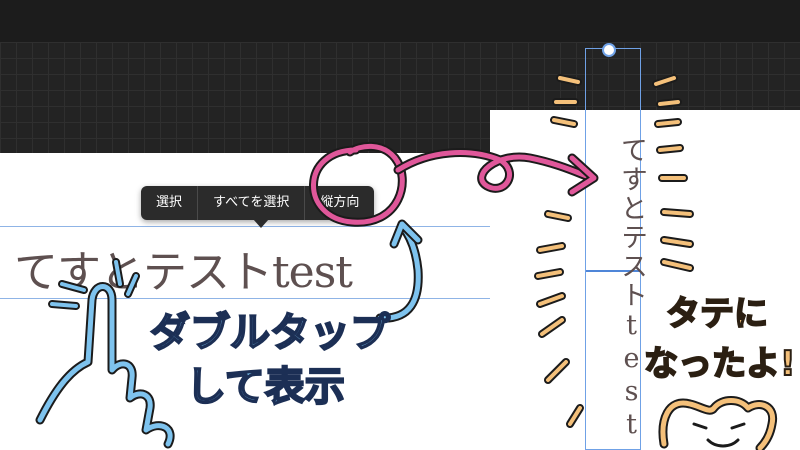 The height and width of the screenshot is (450, 800). What do you see at coordinates (673, 173) in the screenshot?
I see `emphasis-marks-right-icon` at bounding box center [673, 173].